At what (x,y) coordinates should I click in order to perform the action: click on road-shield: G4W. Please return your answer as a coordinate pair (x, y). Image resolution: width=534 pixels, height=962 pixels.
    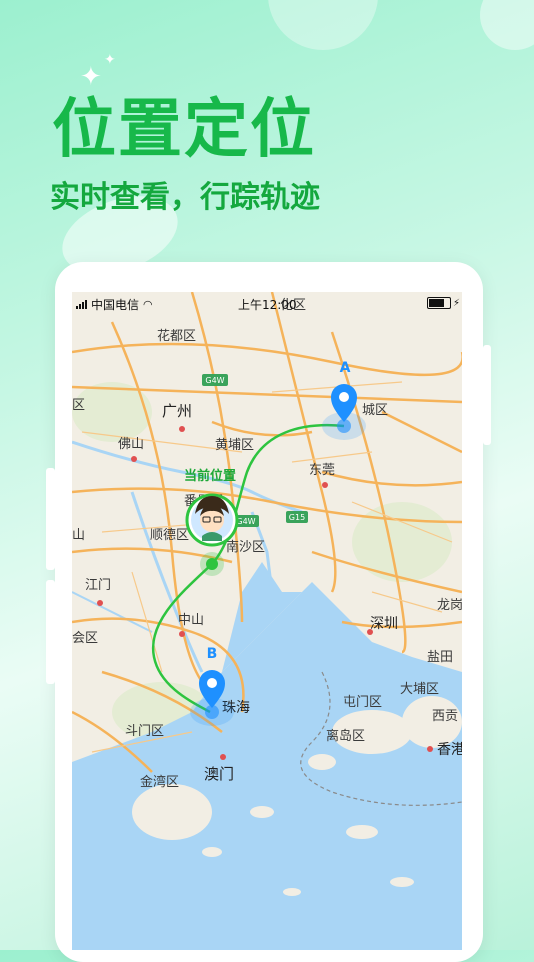
    Looking at the image, I should click on (215, 380).